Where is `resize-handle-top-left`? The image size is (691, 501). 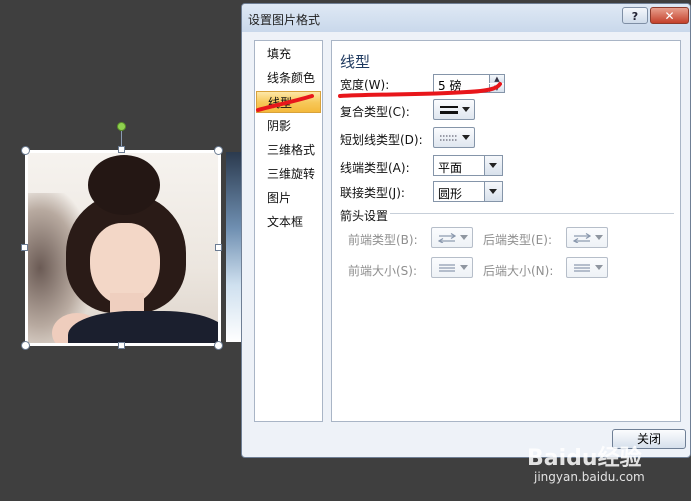 resize-handle-top-left is located at coordinates (25, 150).